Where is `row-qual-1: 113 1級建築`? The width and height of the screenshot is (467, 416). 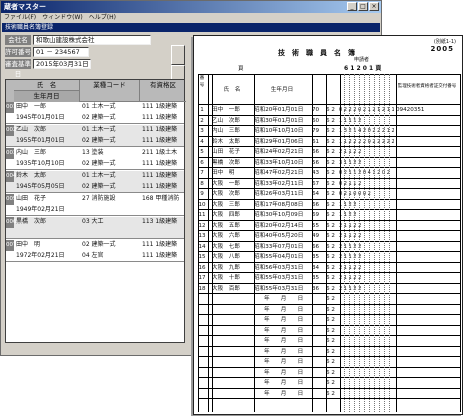 row-qual-1: 113 1級建築 is located at coordinates (164, 222).